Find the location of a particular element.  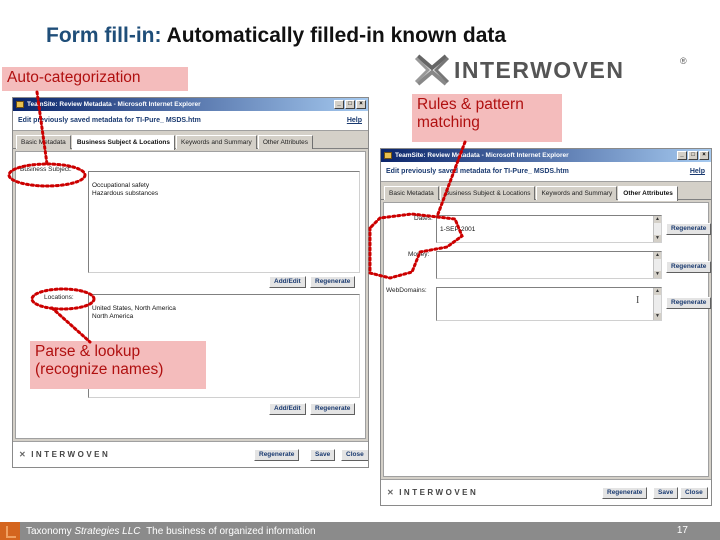

add-edit-button: Add/Edit is located at coordinates (287, 282).